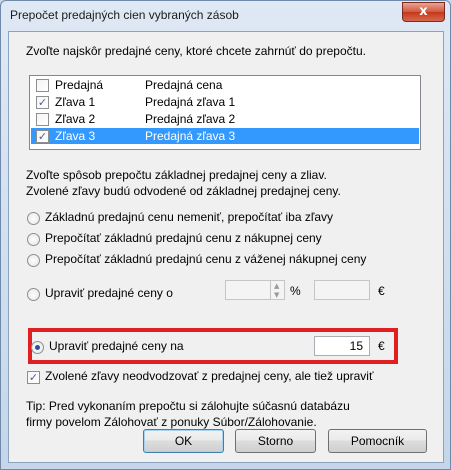 The height and width of the screenshot is (470, 451). Describe the element at coordinates (33, 239) in the screenshot. I see `radio-from-purchase-price` at that location.